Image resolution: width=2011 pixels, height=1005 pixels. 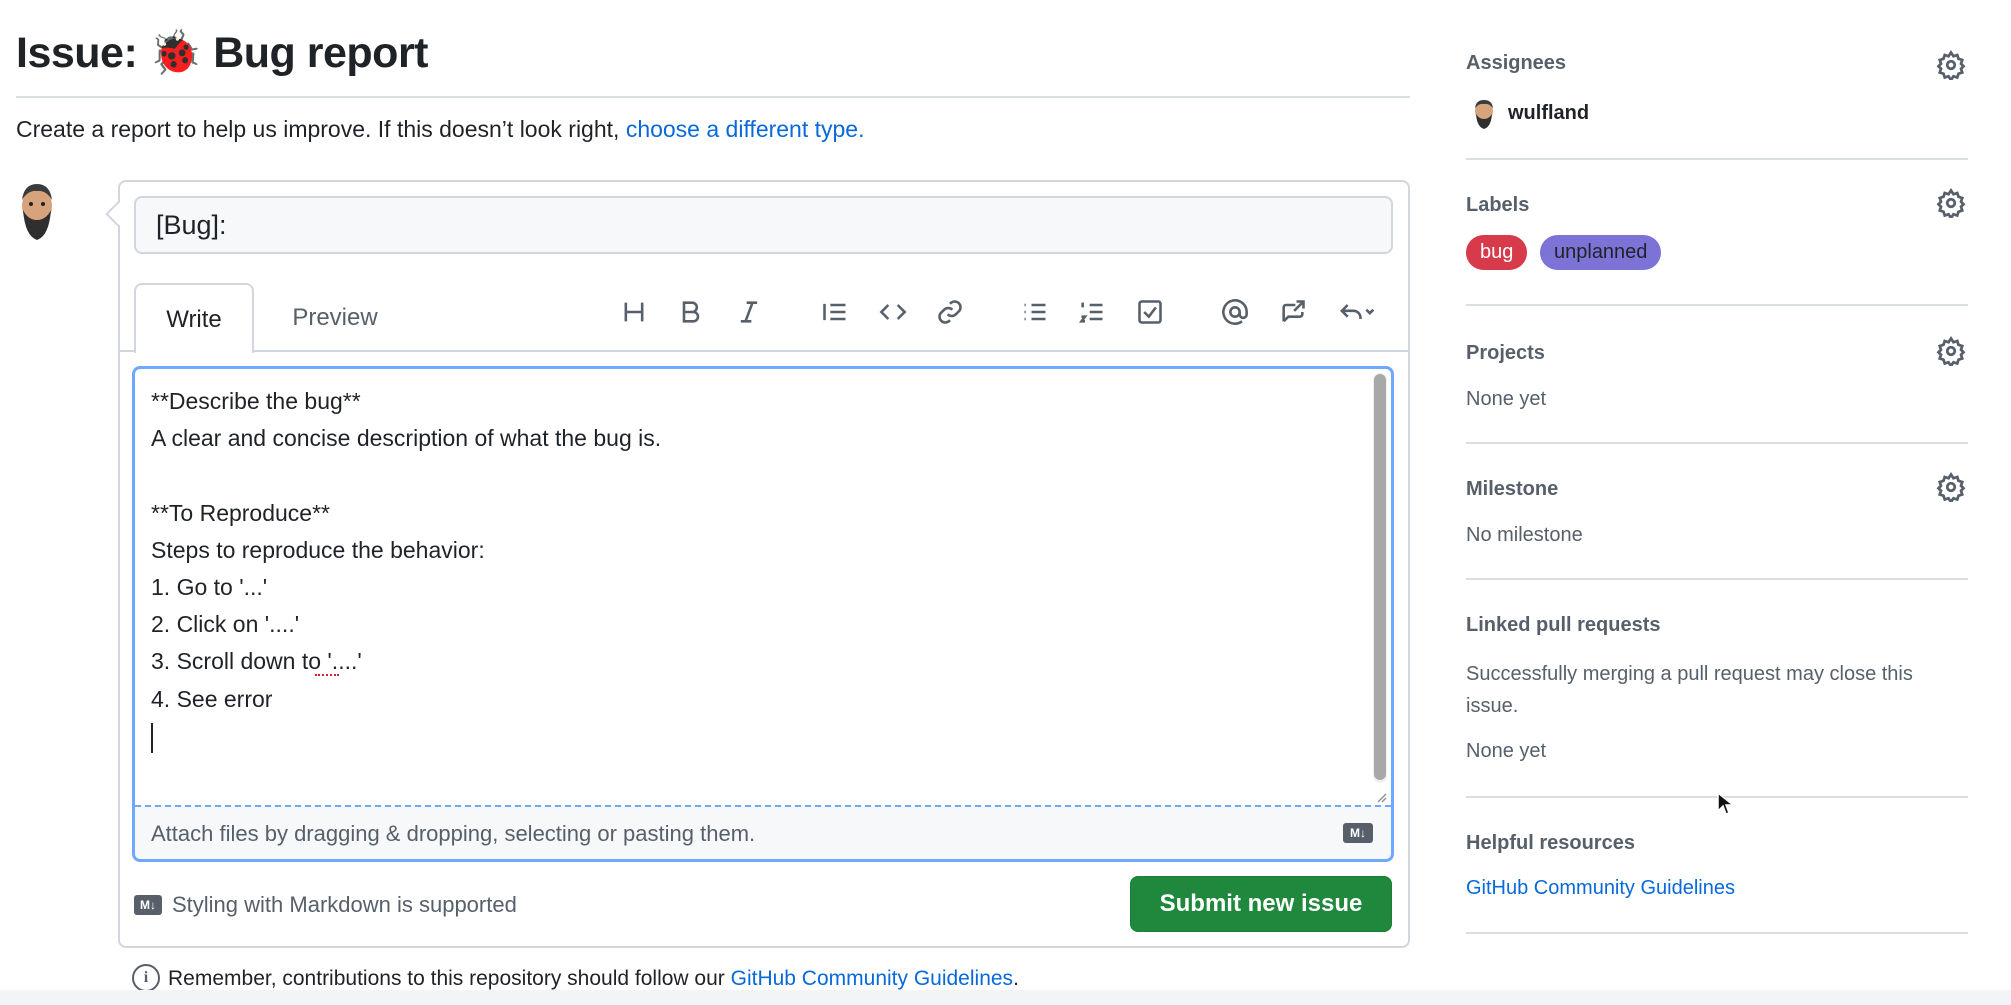 What do you see at coordinates (146, 978) in the screenshot?
I see `info-icon: i` at bounding box center [146, 978].